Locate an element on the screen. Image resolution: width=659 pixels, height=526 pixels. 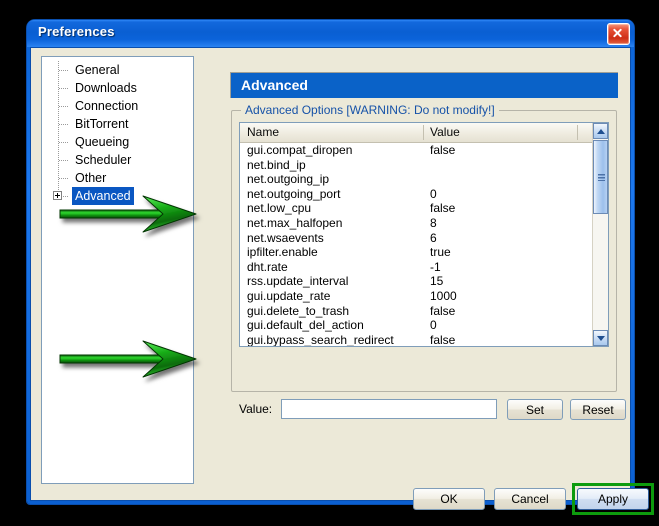
value-input is located at coordinates (389, 409).